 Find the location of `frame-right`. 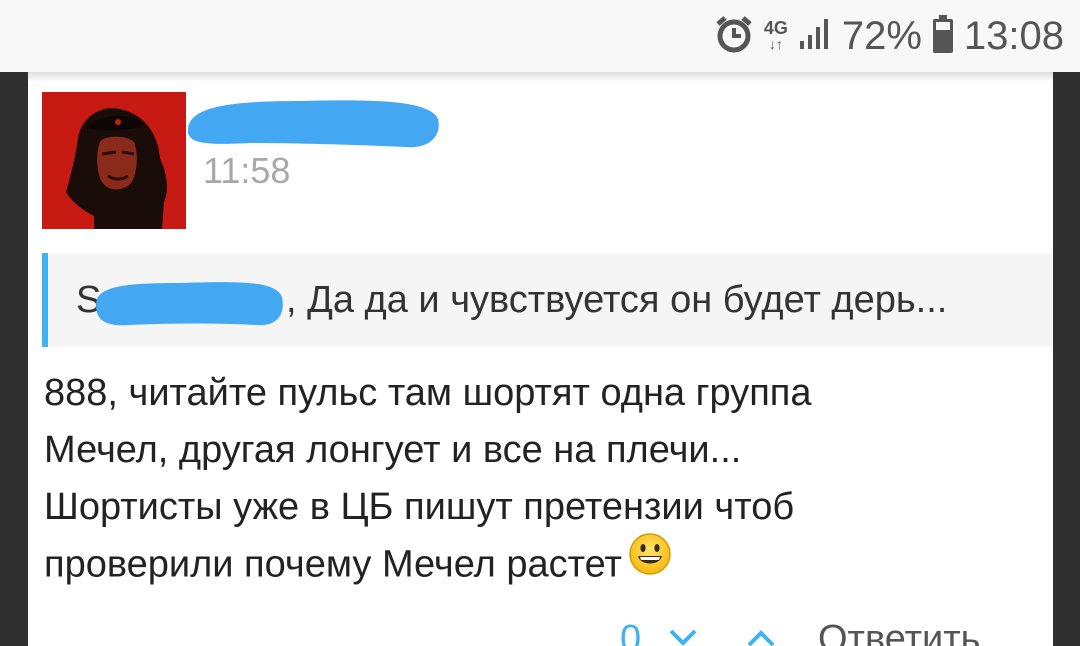

frame-right is located at coordinates (1066, 359).